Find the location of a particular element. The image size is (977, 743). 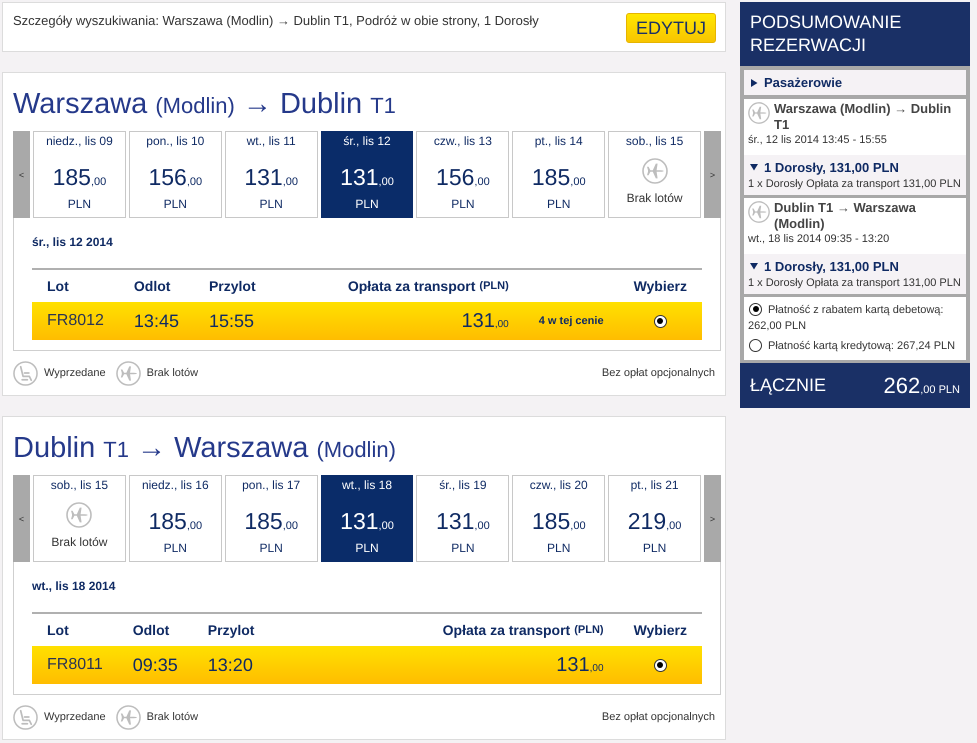

flight-row: FR8012 13:45 15:55 131,00 4 w tej cenie is located at coordinates (367, 321).